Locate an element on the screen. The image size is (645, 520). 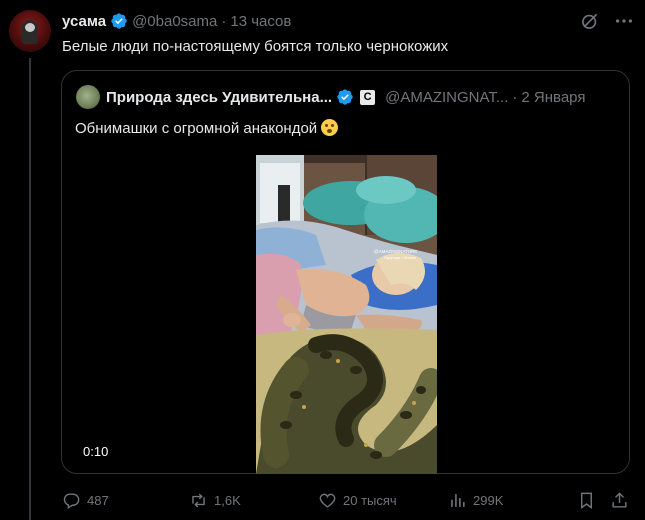
share-icon is located at coordinates (619, 499).